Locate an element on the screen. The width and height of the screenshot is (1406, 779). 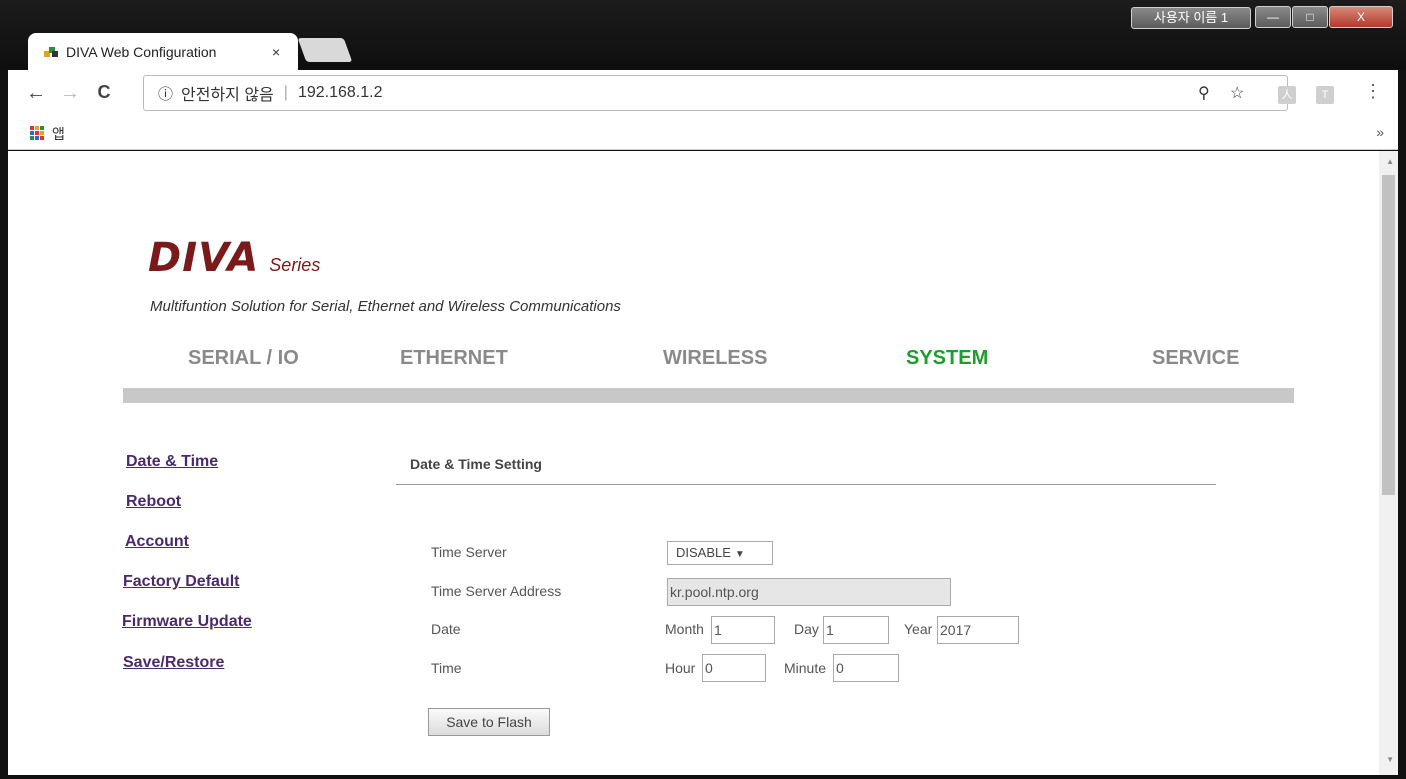
section-title: Date & Time Setting is located at coordinates (476, 464).